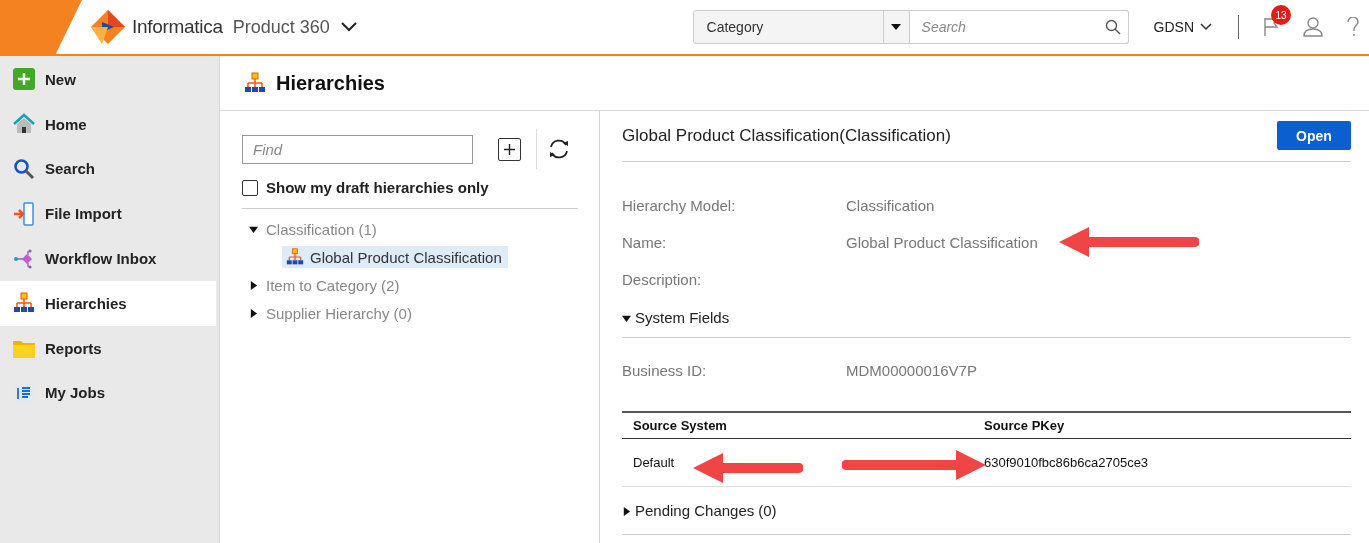 The image size is (1369, 543). I want to click on section-header: Pending Changes, so click(695, 510).